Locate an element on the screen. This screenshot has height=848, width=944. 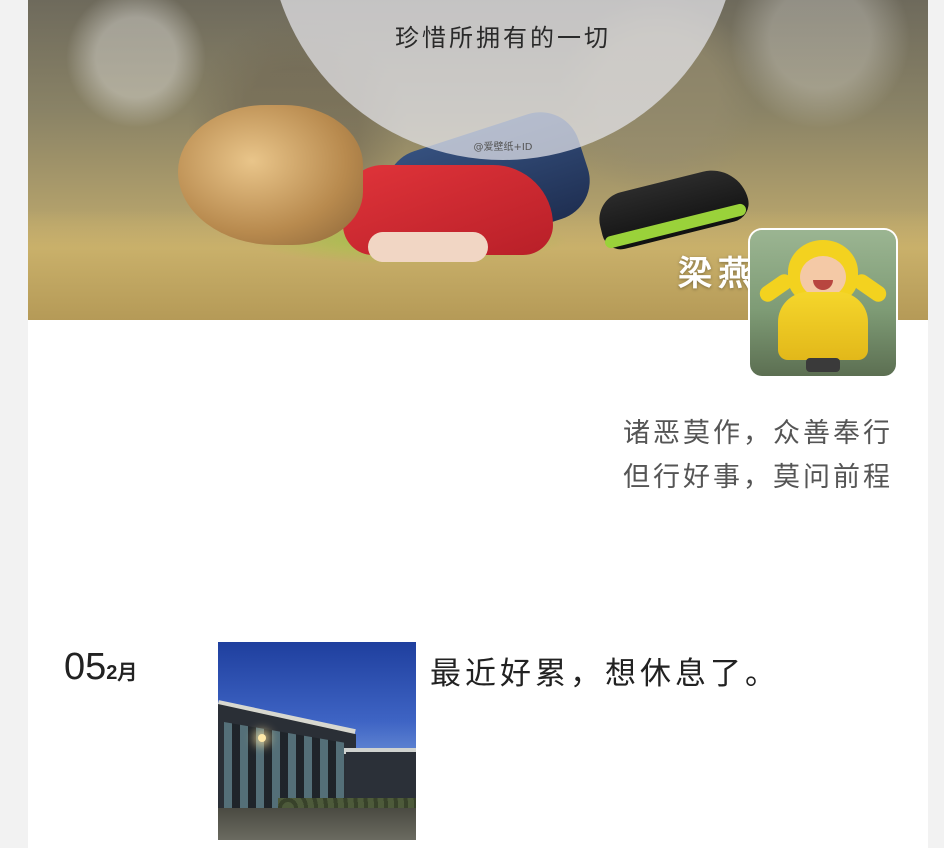
avatar-boots is located at coordinates (823, 365).